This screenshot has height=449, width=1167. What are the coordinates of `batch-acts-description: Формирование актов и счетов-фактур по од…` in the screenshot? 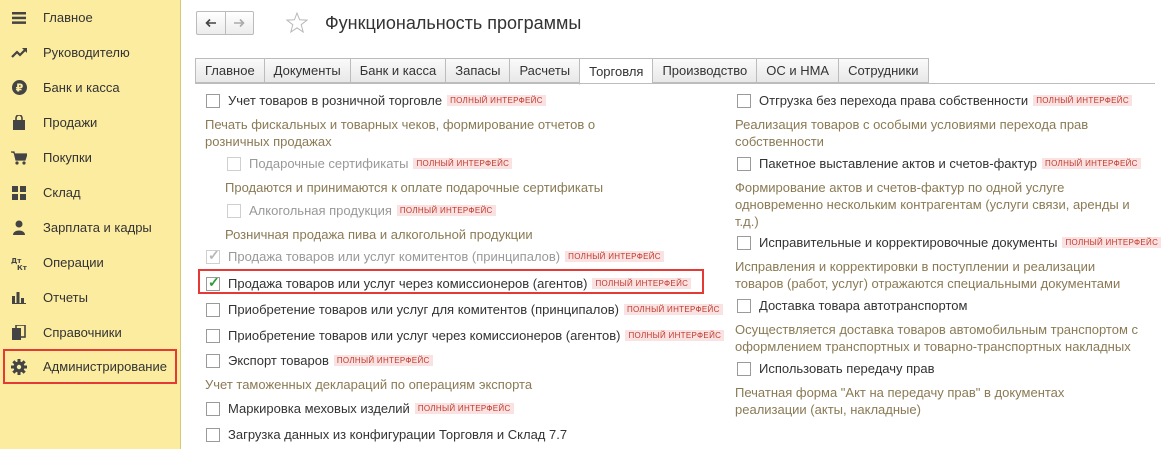 It's located at (932, 204).